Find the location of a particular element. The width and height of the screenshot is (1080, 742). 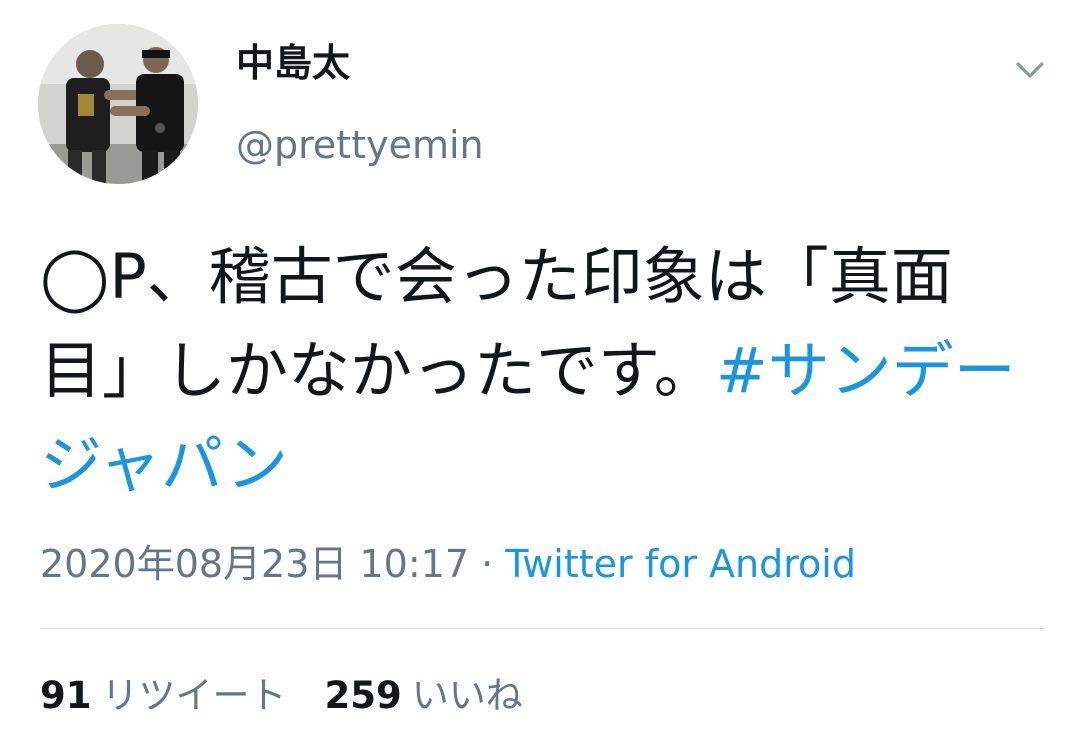

like-stat: 259 いいね is located at coordinates (424, 695).